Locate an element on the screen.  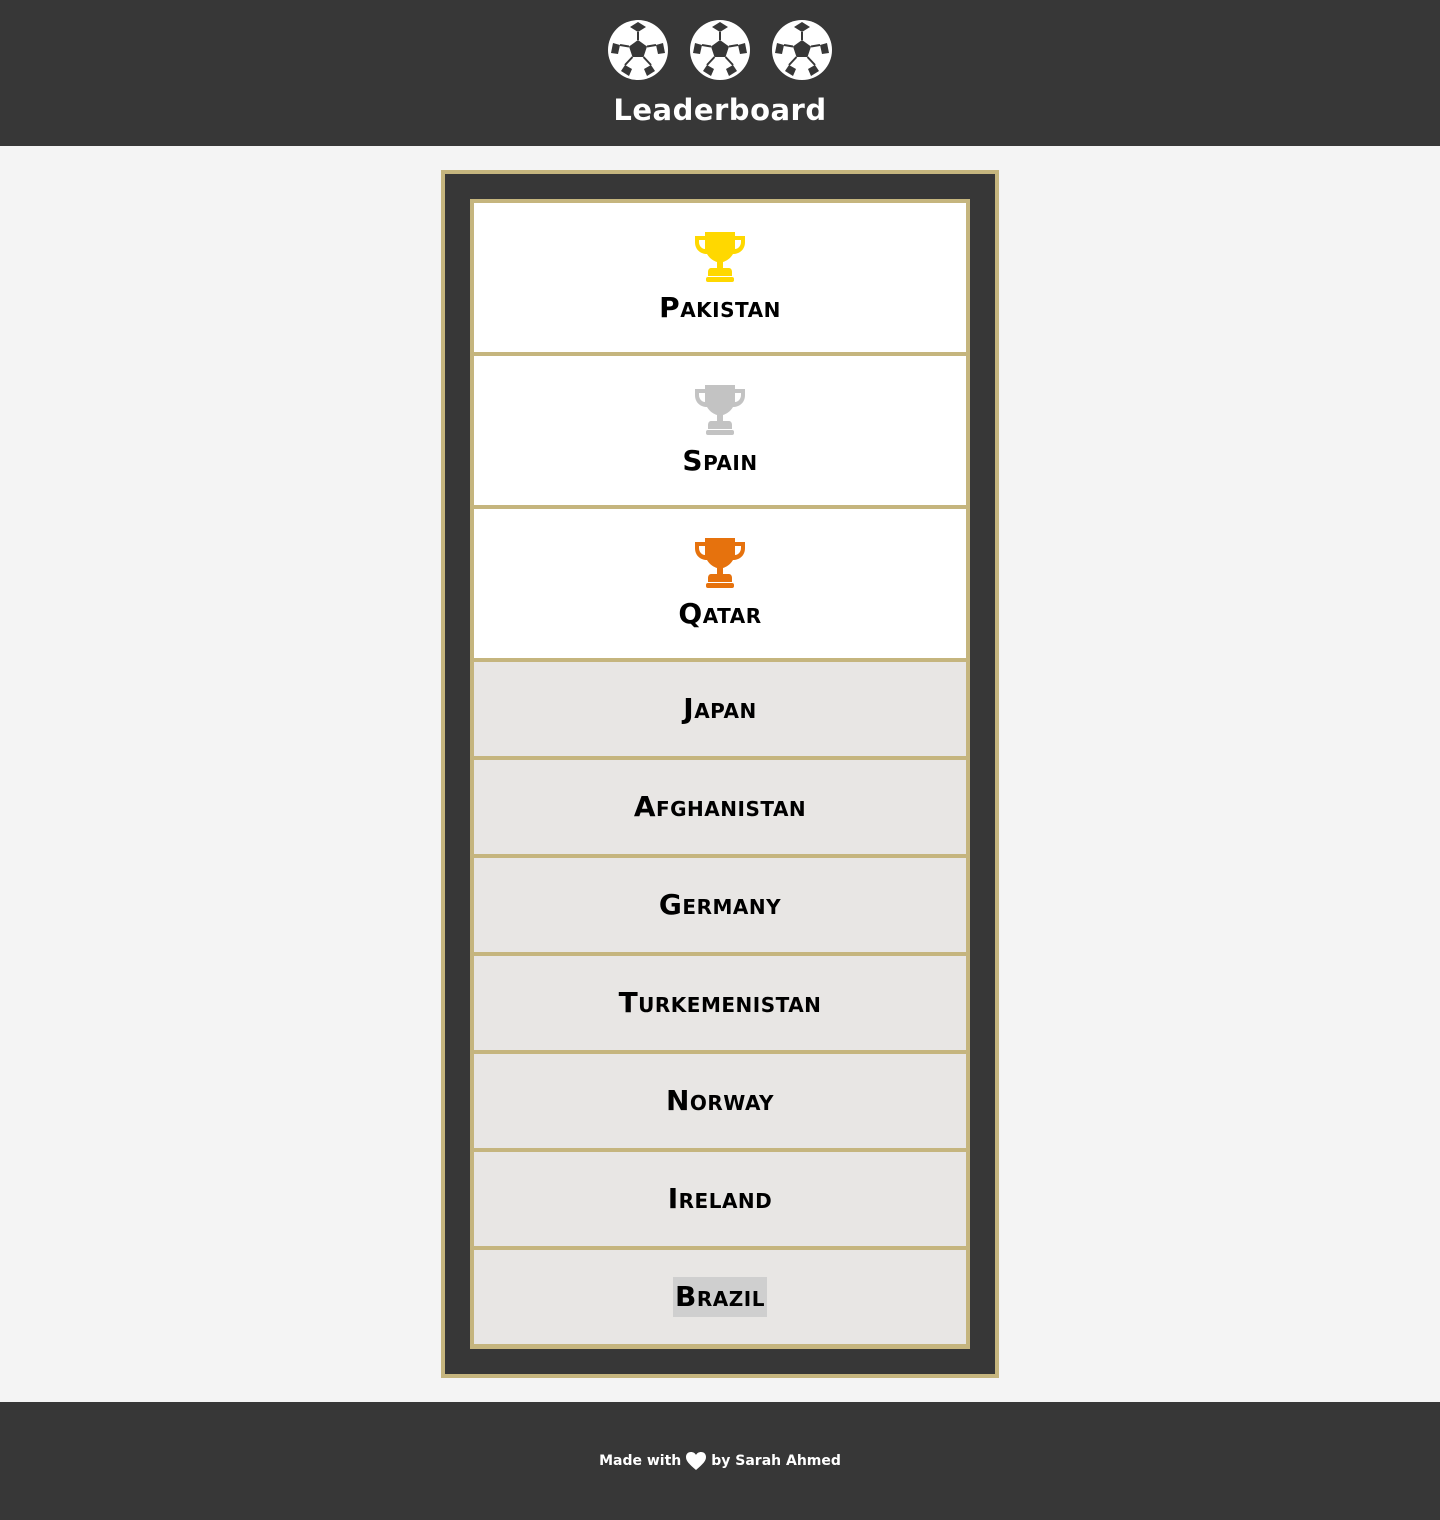
country-name: Japan is located at coordinates (720, 708).